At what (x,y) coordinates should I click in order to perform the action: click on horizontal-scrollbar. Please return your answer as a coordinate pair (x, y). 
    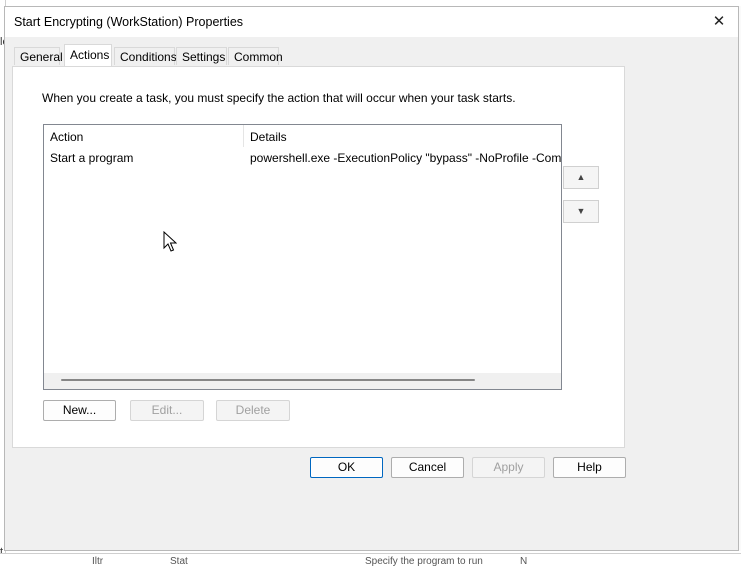
    Looking at the image, I should click on (302, 381).